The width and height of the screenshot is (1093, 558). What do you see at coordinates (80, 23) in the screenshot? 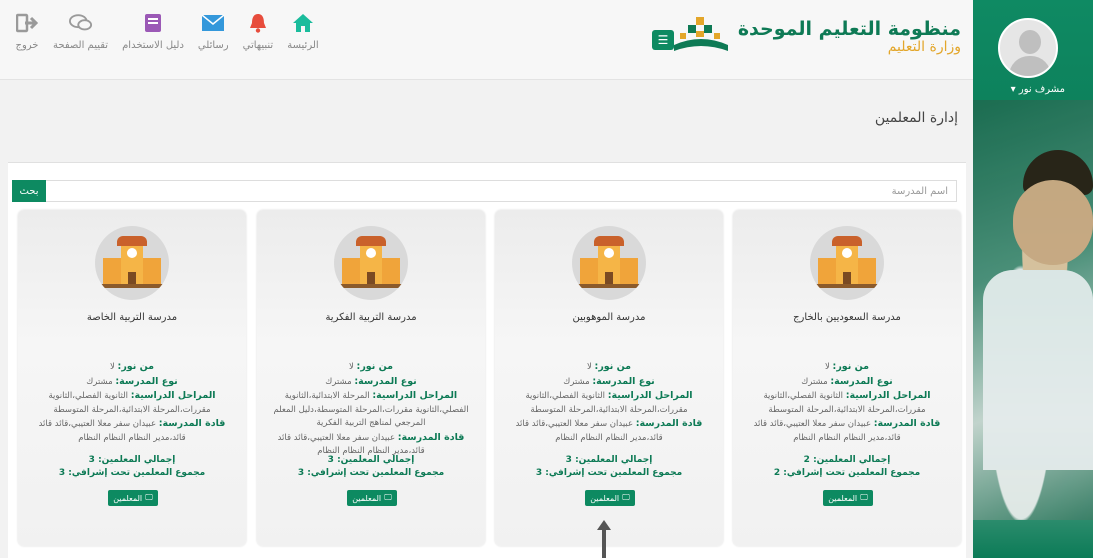
I see `chat-icon` at bounding box center [80, 23].